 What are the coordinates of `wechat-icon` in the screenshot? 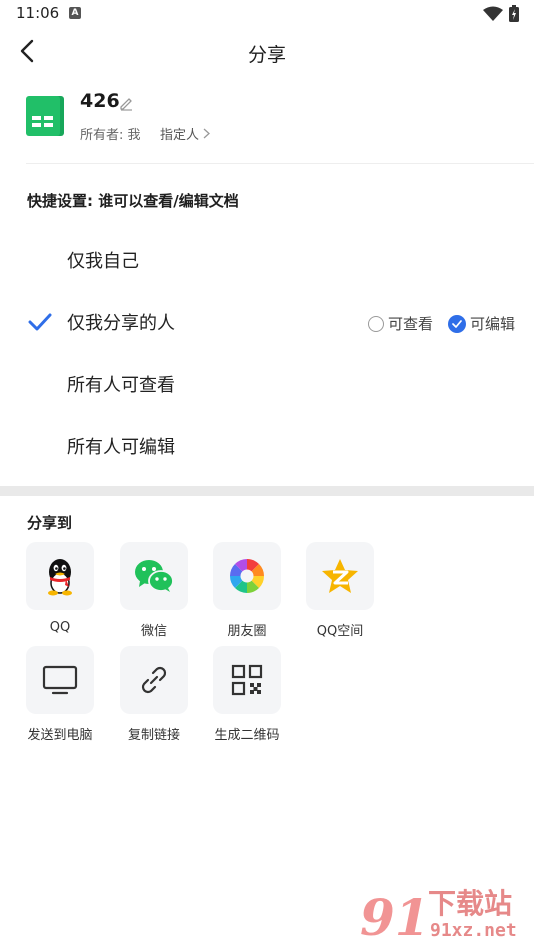 It's located at (154, 576).